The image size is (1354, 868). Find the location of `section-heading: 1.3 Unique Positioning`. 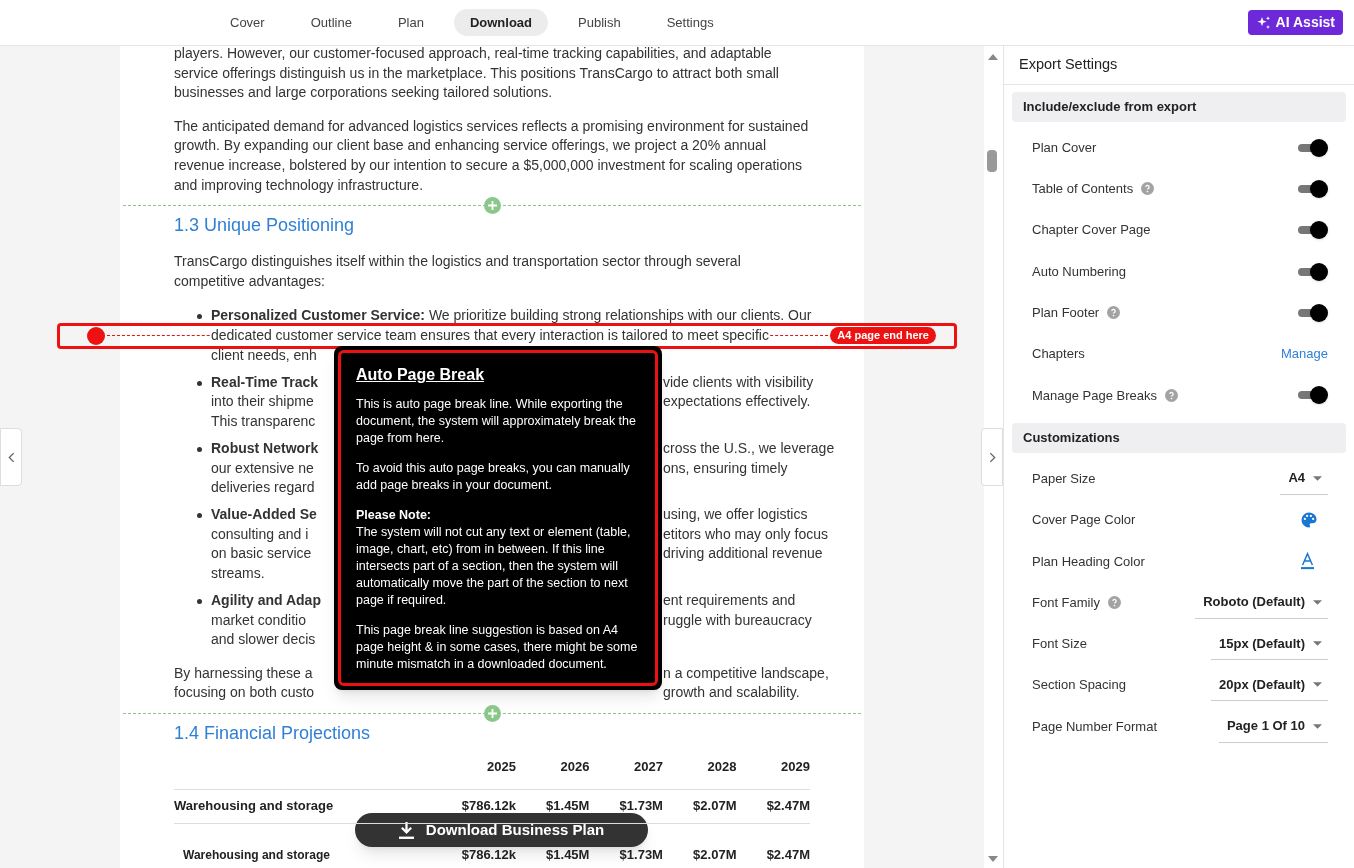

section-heading: 1.3 Unique Positioning is located at coordinates (265, 226).